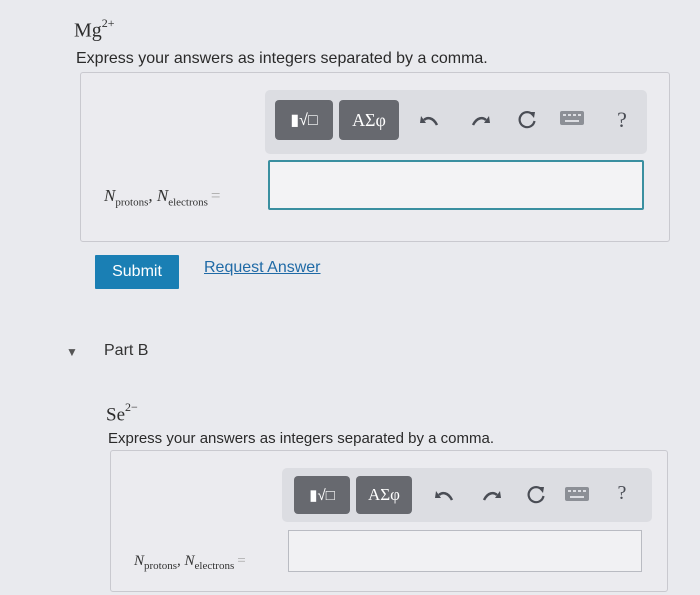 The width and height of the screenshot is (700, 595). I want to click on collapse-caret-icon: ▼, so click(72, 352).